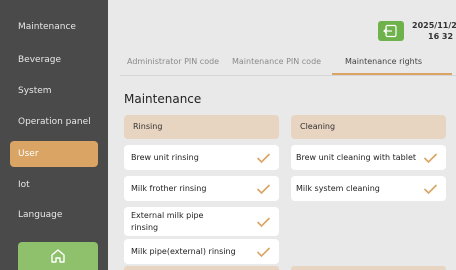 The height and width of the screenshot is (270, 456). I want to click on group-header-rinsing: Rinsing, so click(201, 127).